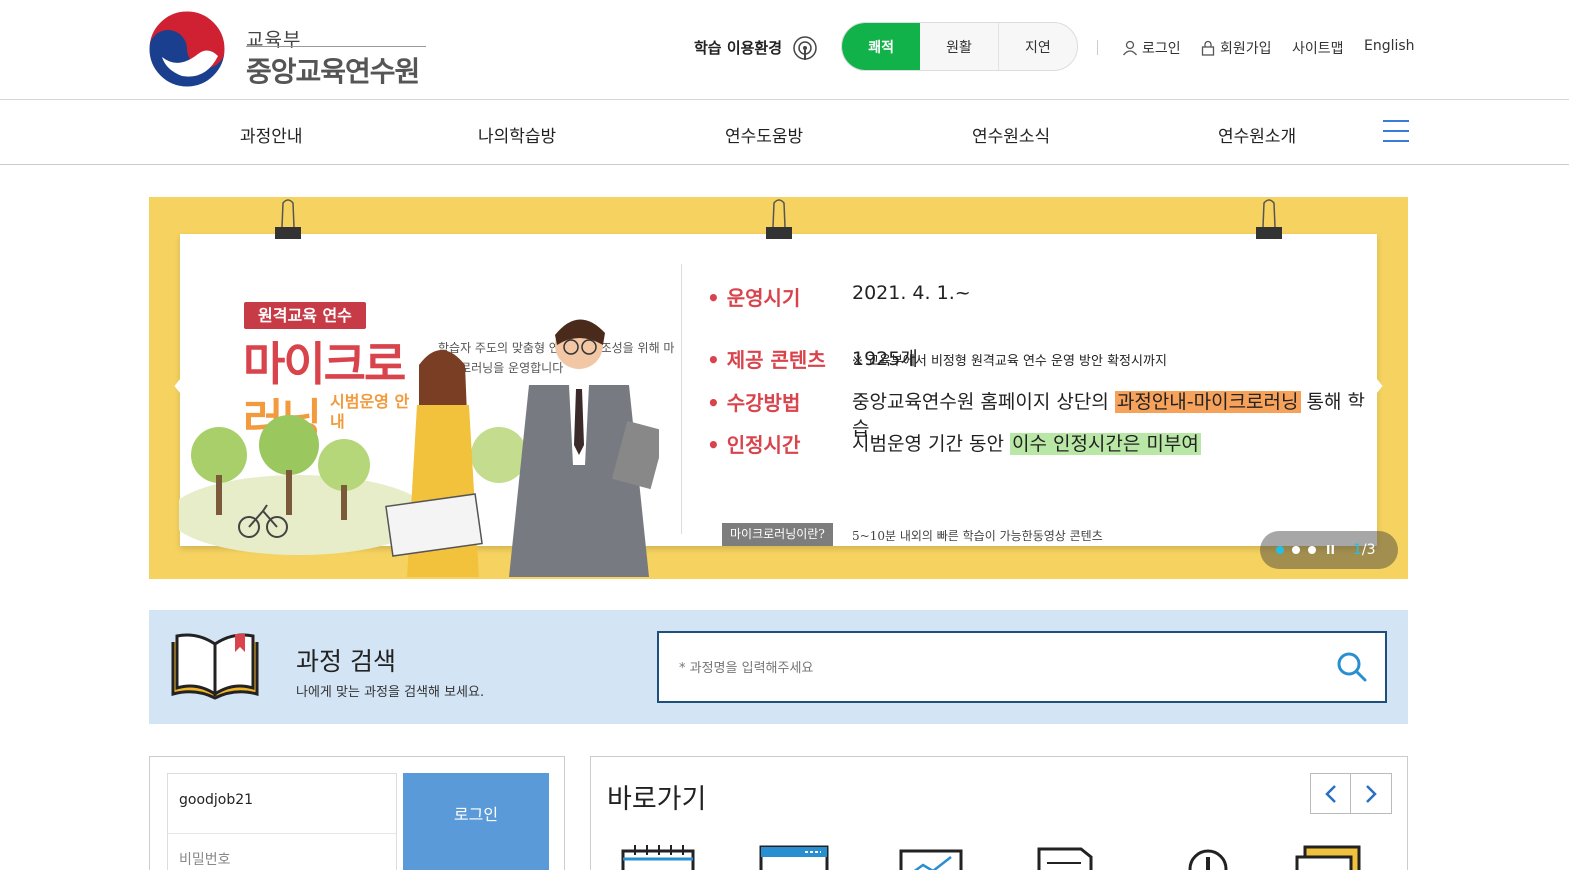 This screenshot has width=1569, height=870. I want to click on pager-current: 1, so click(1357, 550).